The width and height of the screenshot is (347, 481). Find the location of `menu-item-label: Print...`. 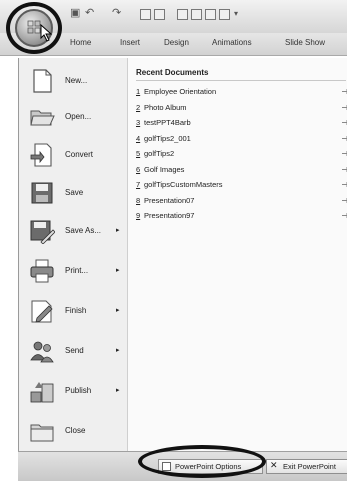

menu-item-label: Print... is located at coordinates (77, 270).